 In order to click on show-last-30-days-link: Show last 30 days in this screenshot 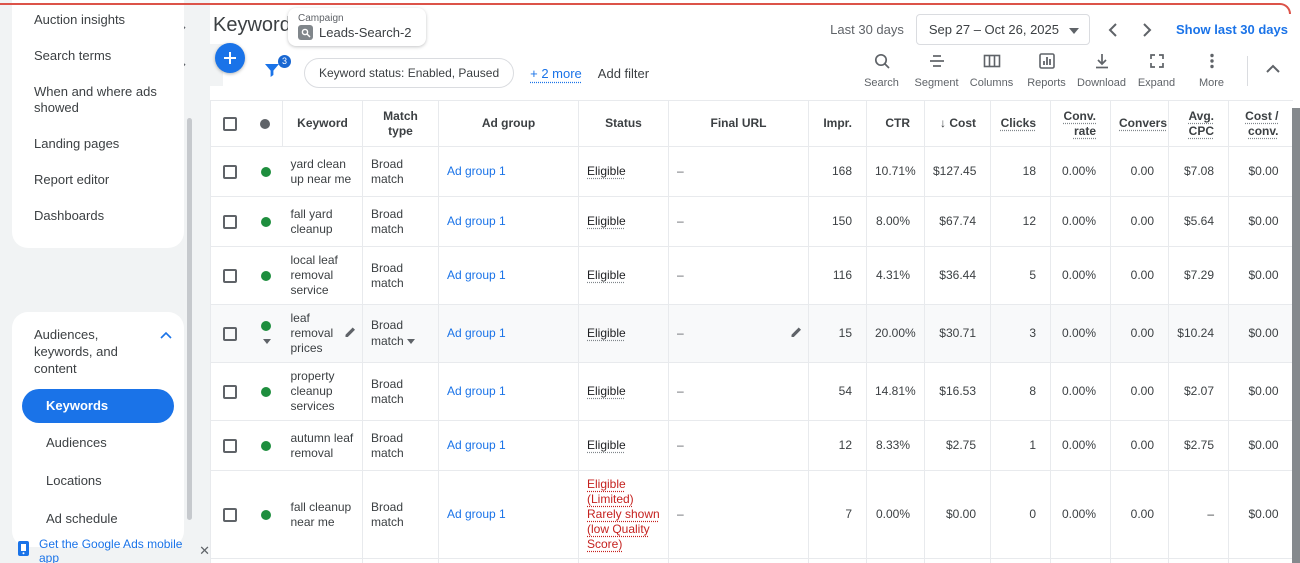, I will do `click(1232, 29)`.